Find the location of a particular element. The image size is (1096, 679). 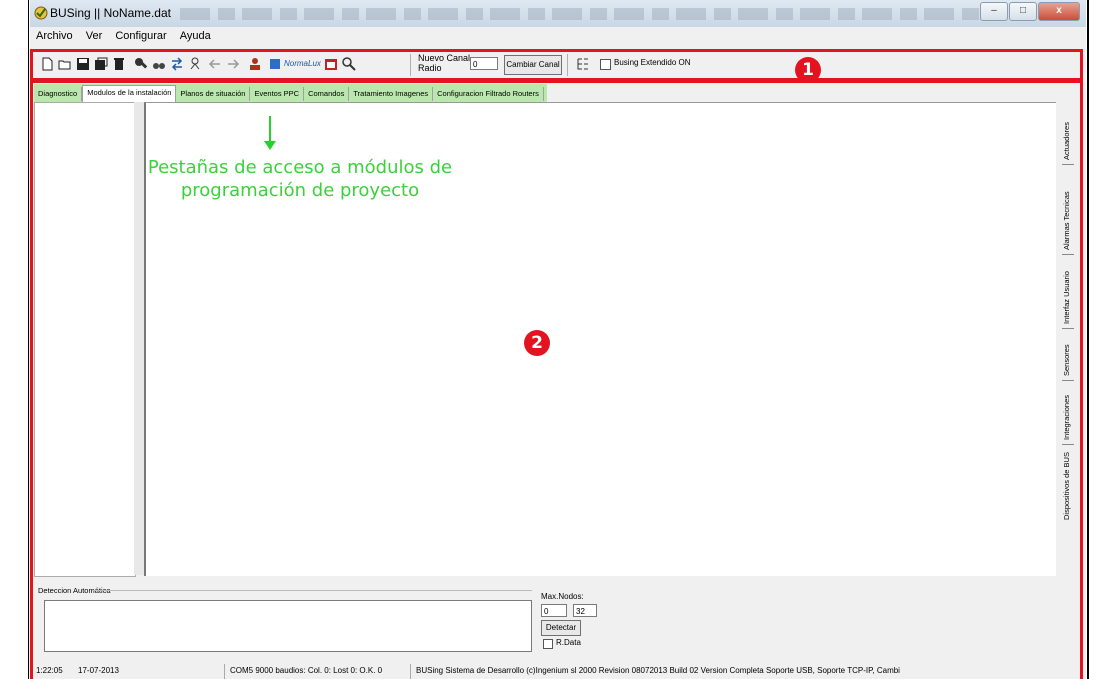

normalux-icon is located at coordinates (275, 64).